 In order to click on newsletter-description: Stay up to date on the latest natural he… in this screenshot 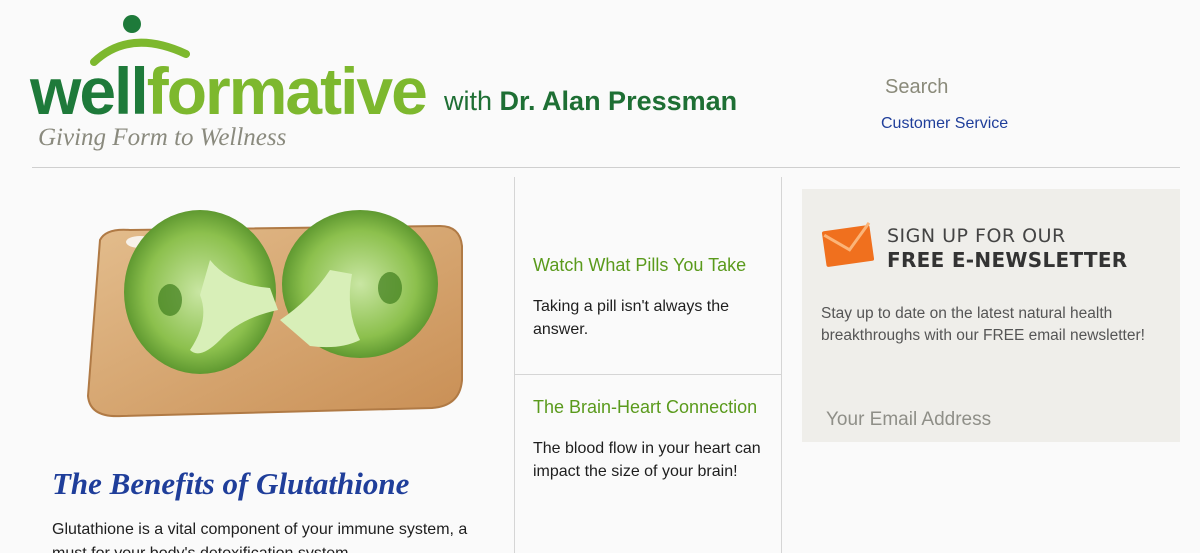, I will do `click(983, 324)`.